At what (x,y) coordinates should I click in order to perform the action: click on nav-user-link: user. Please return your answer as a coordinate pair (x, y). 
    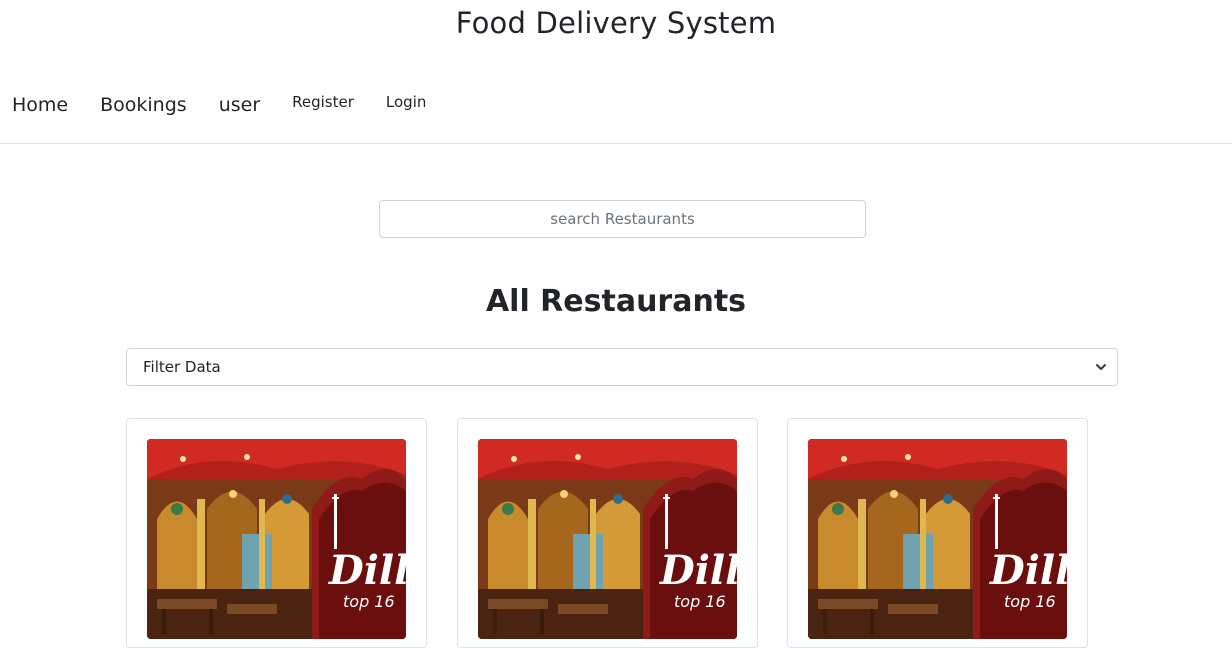
    Looking at the image, I should click on (239, 105).